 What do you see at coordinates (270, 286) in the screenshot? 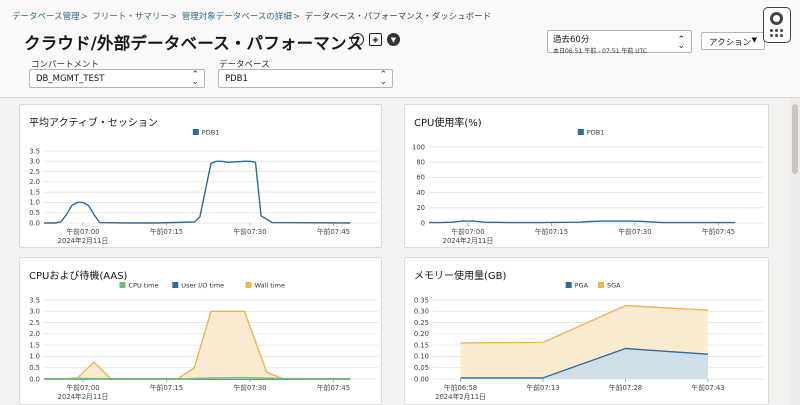
I see `legend-label: Wall time` at bounding box center [270, 286].